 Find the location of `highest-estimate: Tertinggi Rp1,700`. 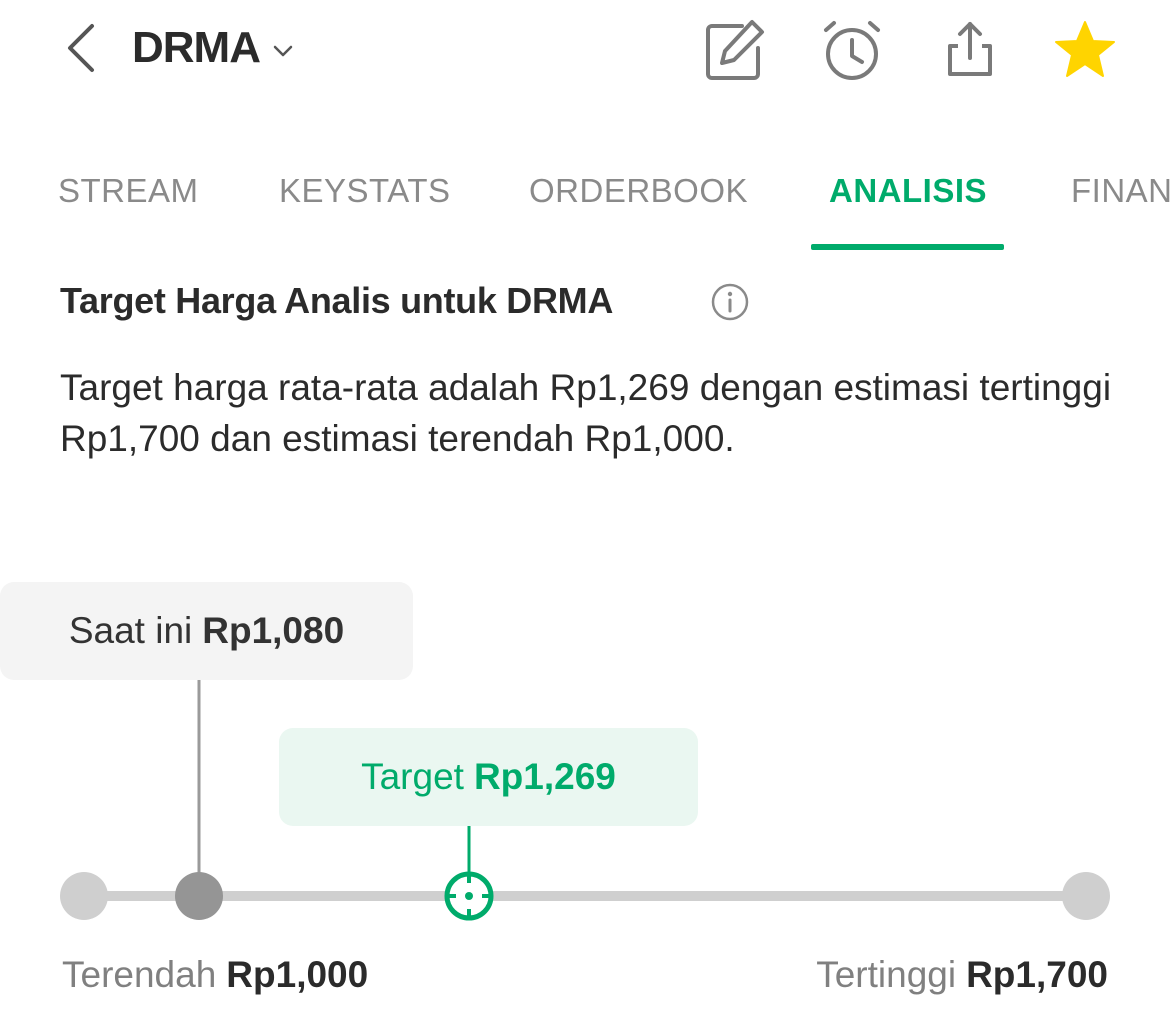

highest-estimate: Tertinggi Rp1,700 is located at coordinates (962, 975).